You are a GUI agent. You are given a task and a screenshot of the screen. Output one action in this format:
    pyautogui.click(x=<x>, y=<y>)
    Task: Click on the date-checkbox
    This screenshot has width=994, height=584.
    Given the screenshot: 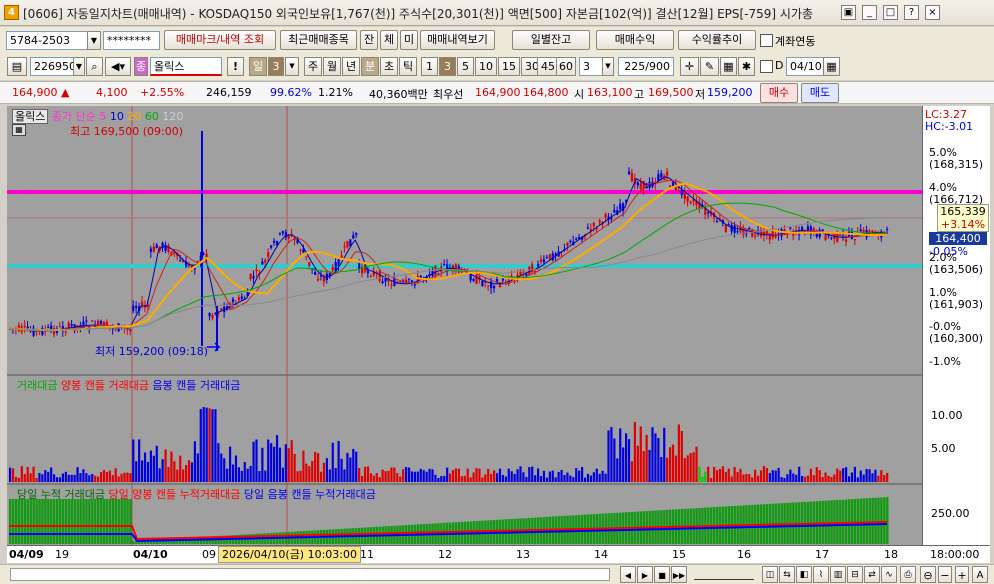 What is the action you would take?
    pyautogui.click(x=766, y=66)
    